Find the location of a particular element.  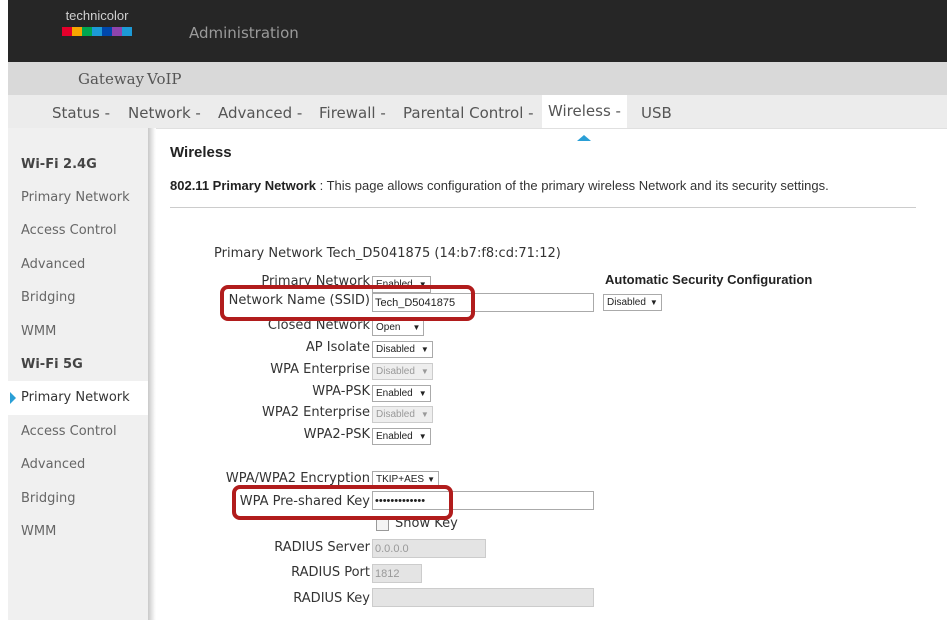

psk-highlight is located at coordinates (342, 502).